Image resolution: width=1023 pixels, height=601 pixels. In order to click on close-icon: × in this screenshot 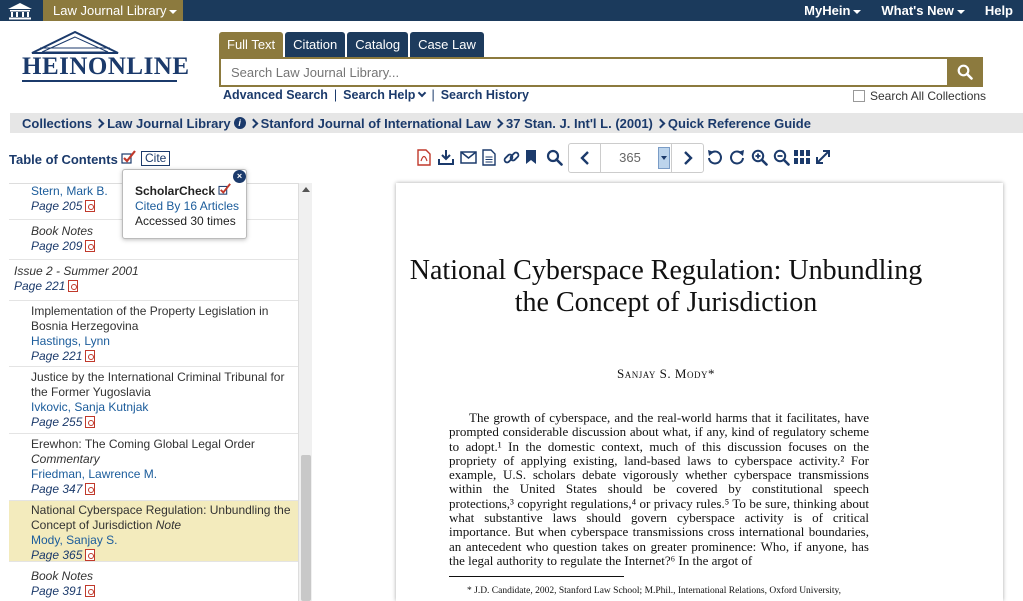, I will do `click(239, 176)`.